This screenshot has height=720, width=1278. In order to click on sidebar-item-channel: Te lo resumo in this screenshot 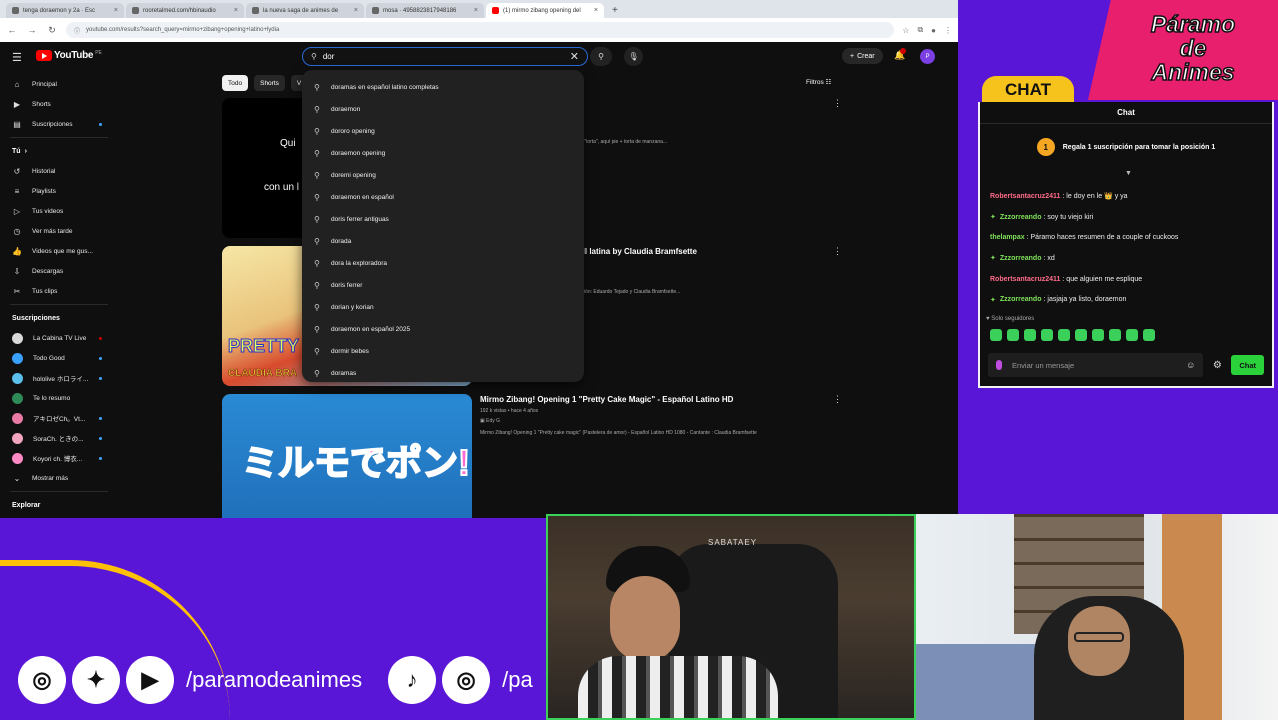, I will do `click(59, 398)`.